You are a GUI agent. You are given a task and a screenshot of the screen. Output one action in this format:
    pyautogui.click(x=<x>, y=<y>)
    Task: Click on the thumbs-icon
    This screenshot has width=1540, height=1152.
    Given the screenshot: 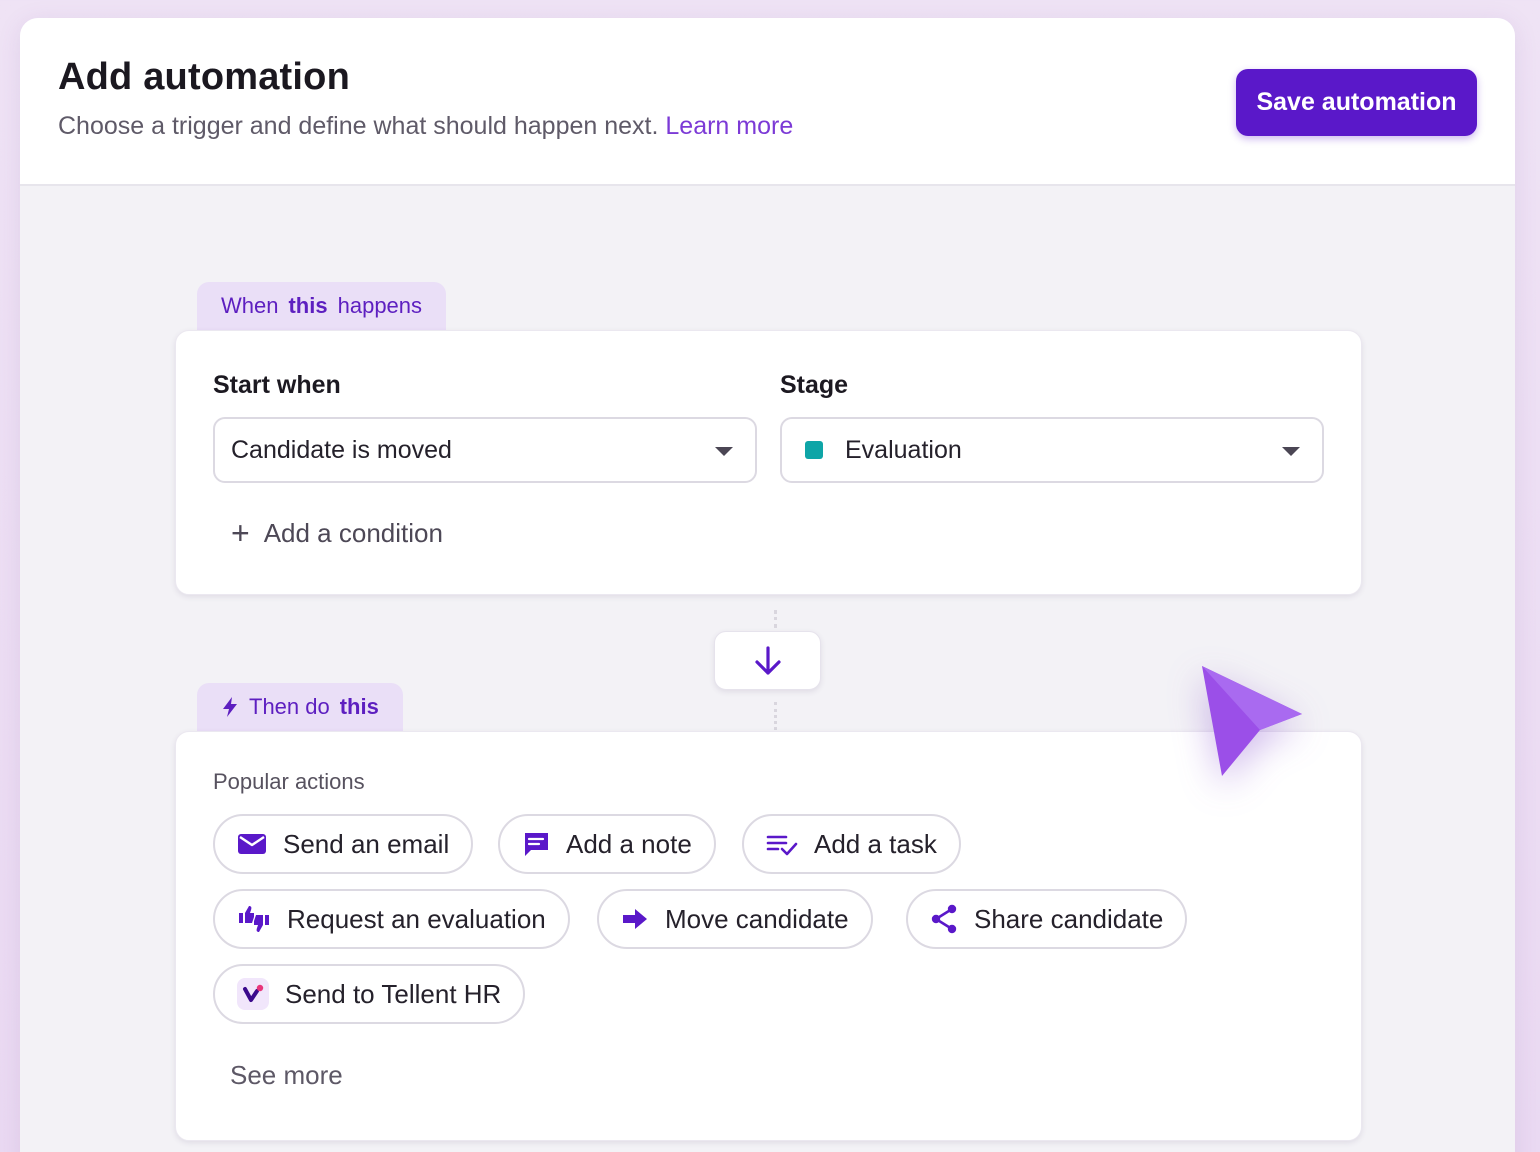 What is the action you would take?
    pyautogui.click(x=254, y=919)
    